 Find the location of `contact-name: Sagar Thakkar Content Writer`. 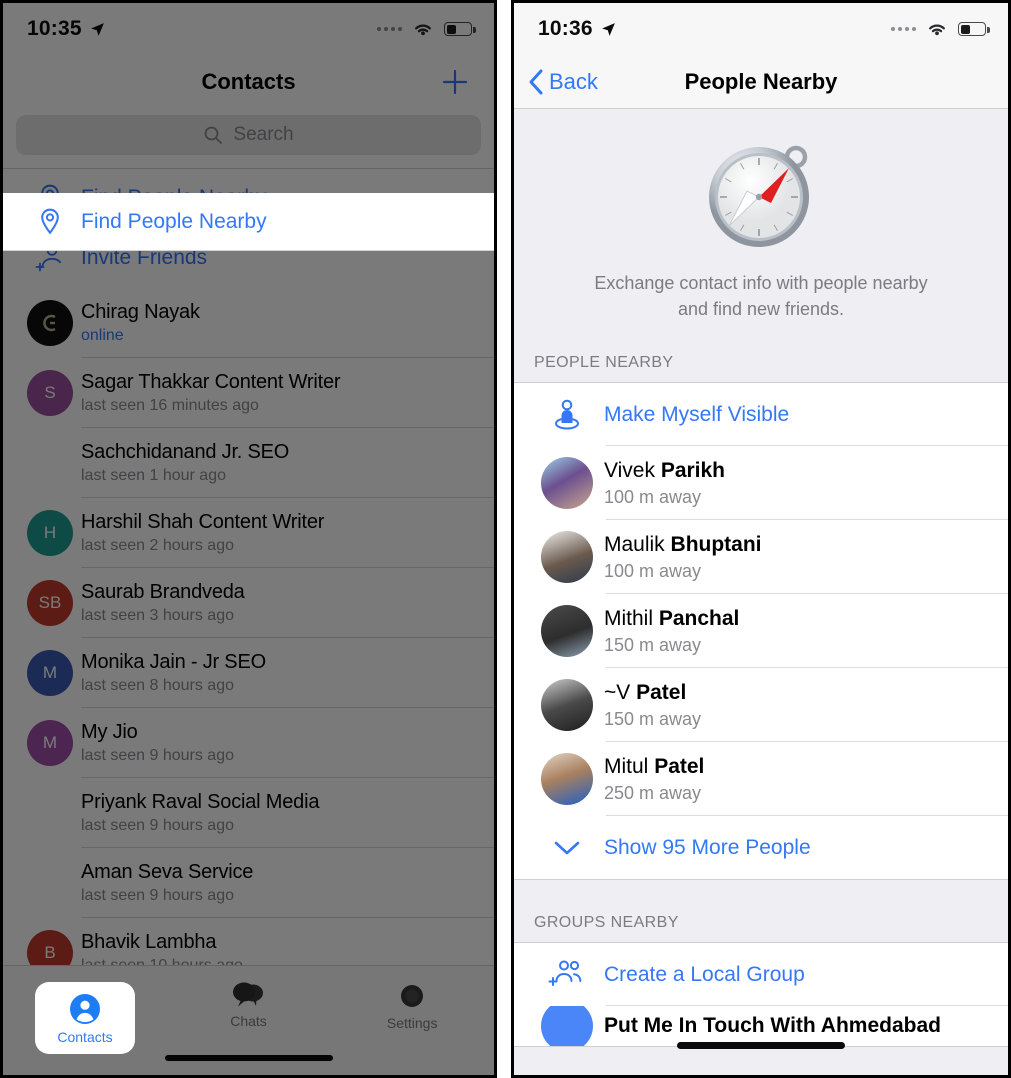

contact-name: Sagar Thakkar Content Writer is located at coordinates (211, 382).